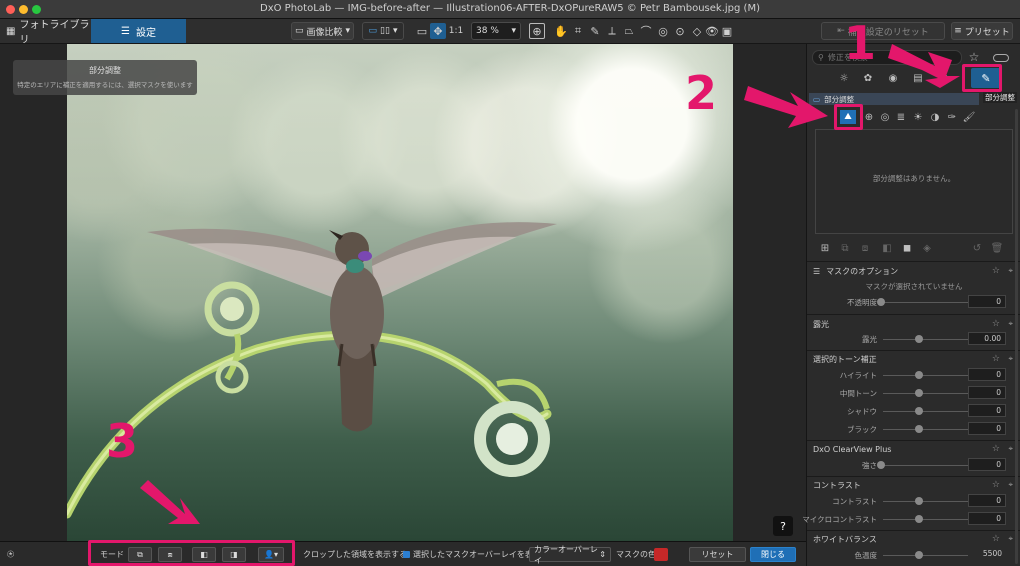  What do you see at coordinates (924, 66) in the screenshot?
I see `arrow-to-tab-icon` at bounding box center [924, 66].